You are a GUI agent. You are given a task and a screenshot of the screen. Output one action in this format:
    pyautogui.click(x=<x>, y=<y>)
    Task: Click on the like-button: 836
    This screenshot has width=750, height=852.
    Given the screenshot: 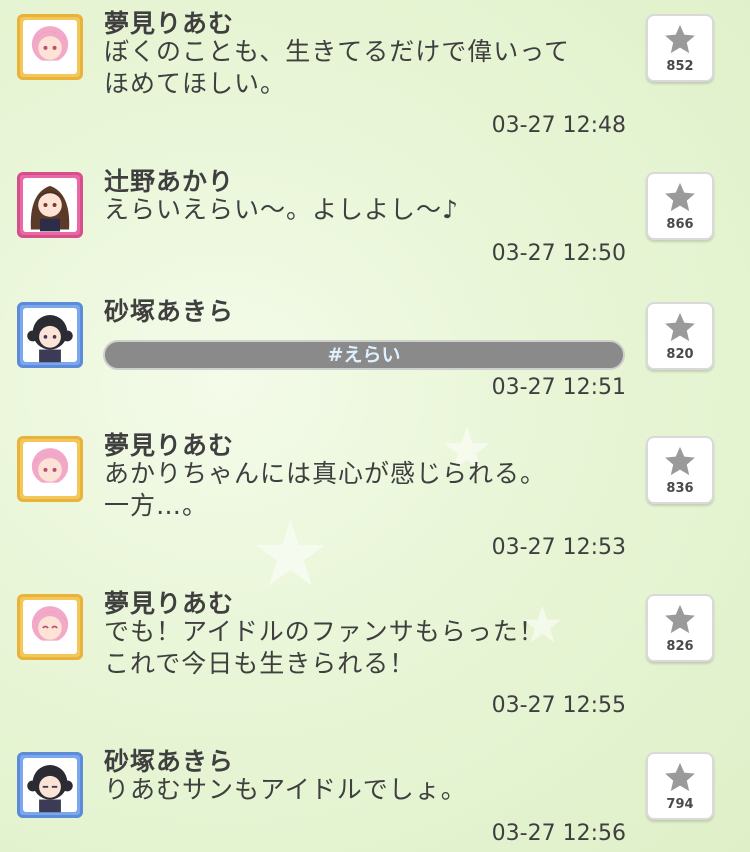 What is the action you would take?
    pyautogui.click(x=680, y=470)
    